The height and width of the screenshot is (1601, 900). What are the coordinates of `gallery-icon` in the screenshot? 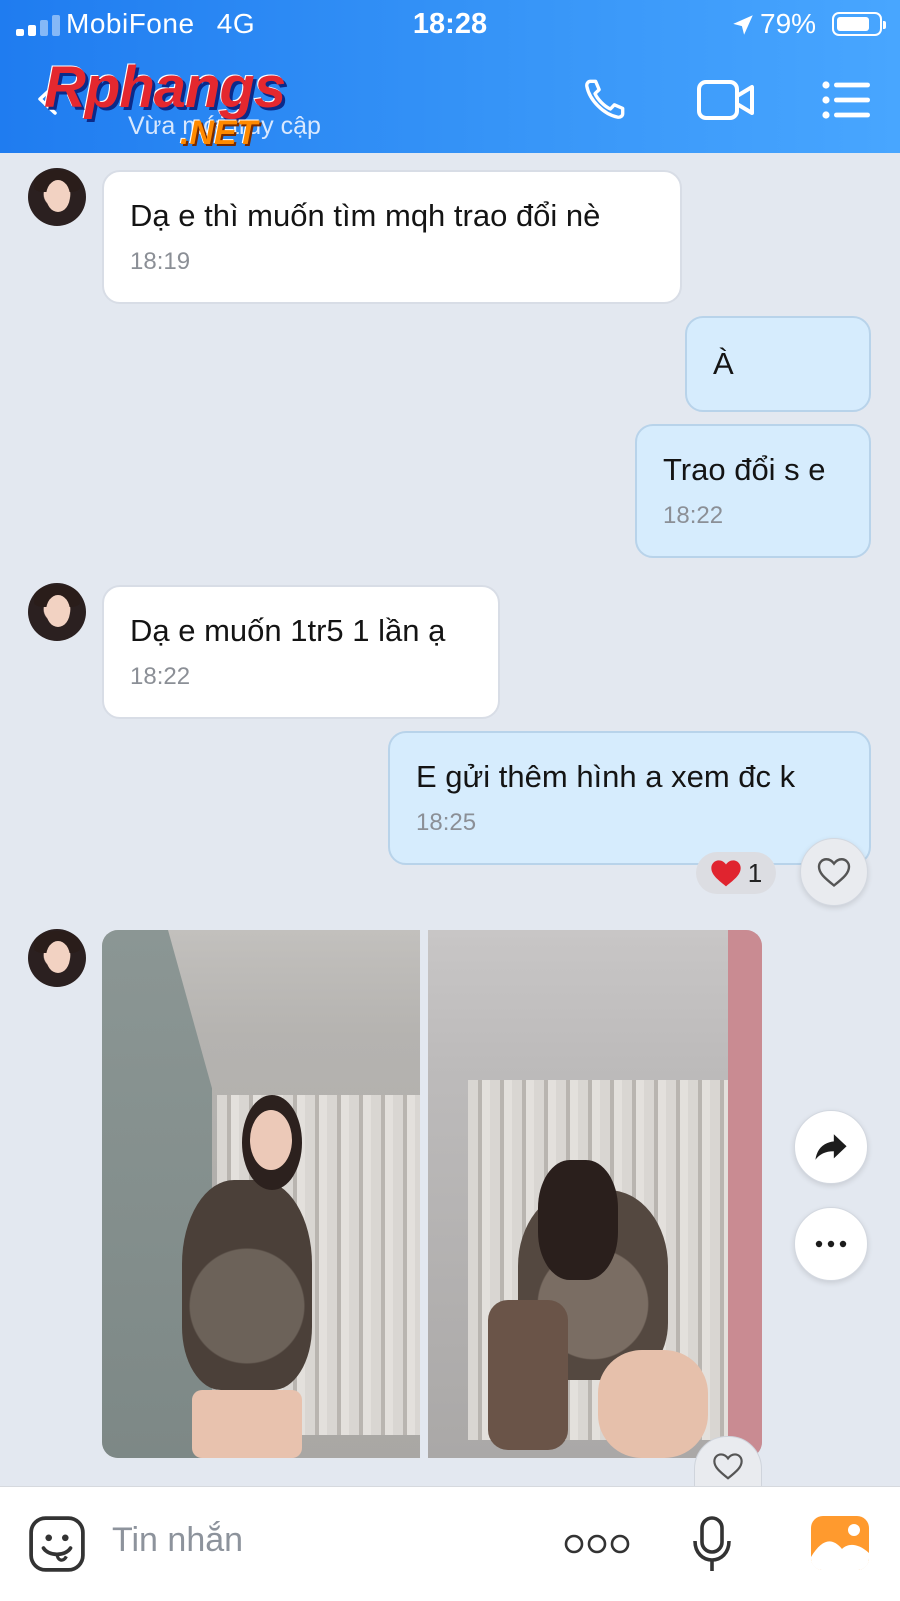 It's located at (840, 1543).